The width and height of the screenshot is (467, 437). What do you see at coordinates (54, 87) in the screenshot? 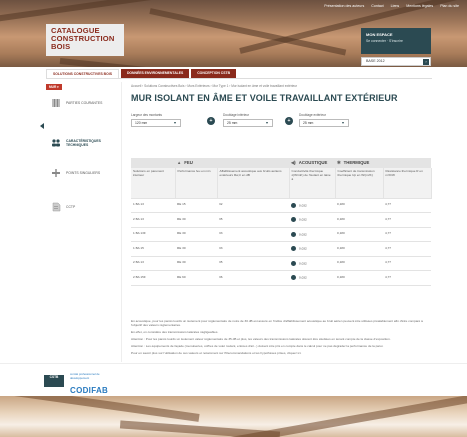
I see `wall-category-badge: MUR ▾` at bounding box center [54, 87].